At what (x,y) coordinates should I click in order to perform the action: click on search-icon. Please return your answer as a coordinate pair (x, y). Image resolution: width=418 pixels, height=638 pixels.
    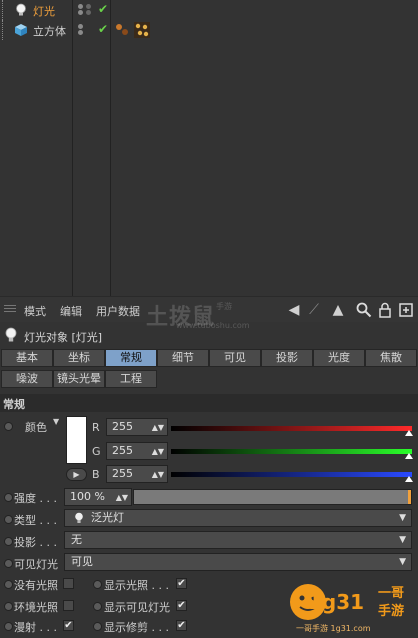
    Looking at the image, I should click on (364, 310).